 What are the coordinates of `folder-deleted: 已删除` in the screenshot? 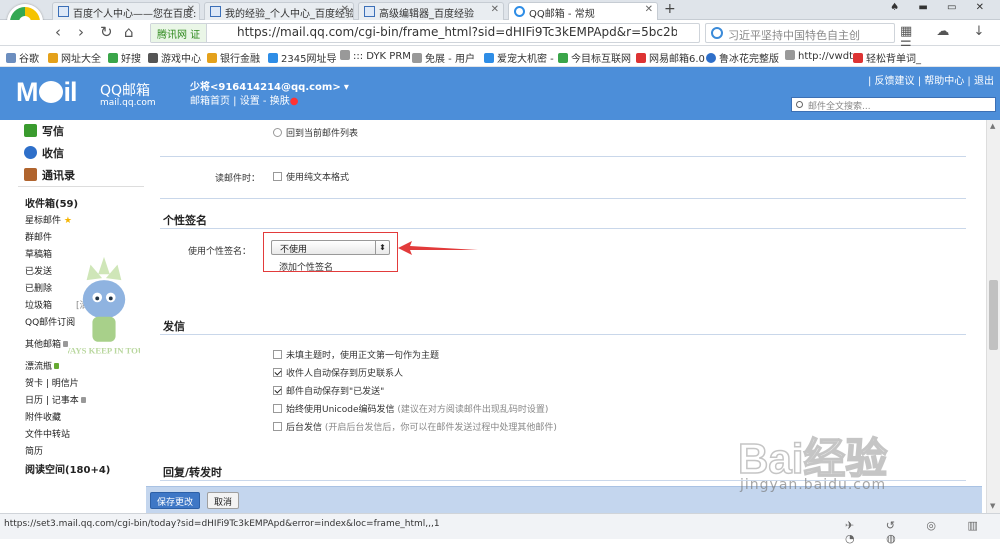 It's located at (38, 287).